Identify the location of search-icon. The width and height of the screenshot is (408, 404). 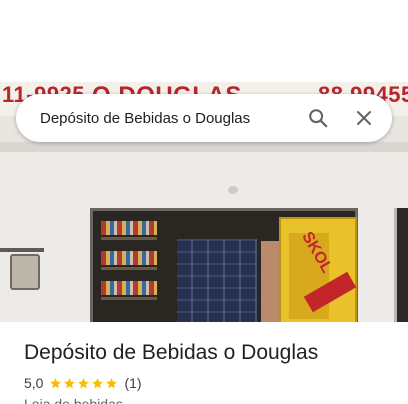
(318, 118).